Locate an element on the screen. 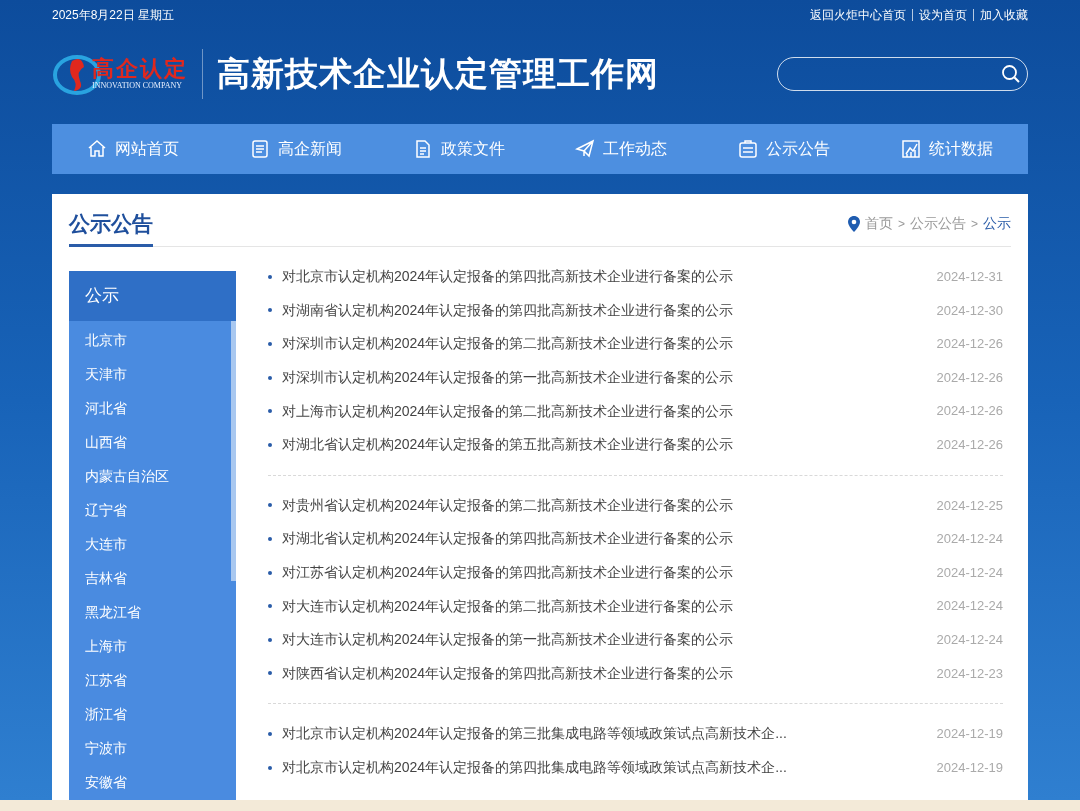 This screenshot has width=1080, height=811. sidebar-item: 北京市 is located at coordinates (106, 340).